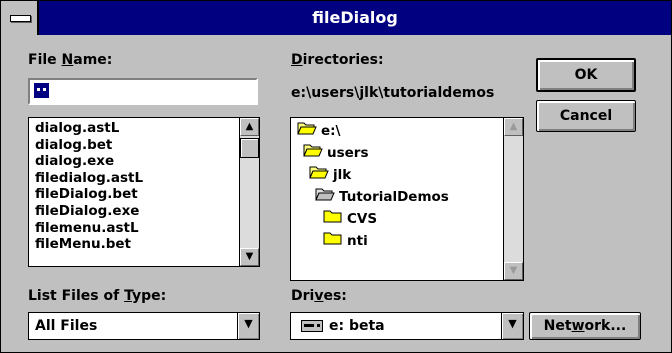  I want to click on drives-select: e: beta ▼, so click(407, 326).